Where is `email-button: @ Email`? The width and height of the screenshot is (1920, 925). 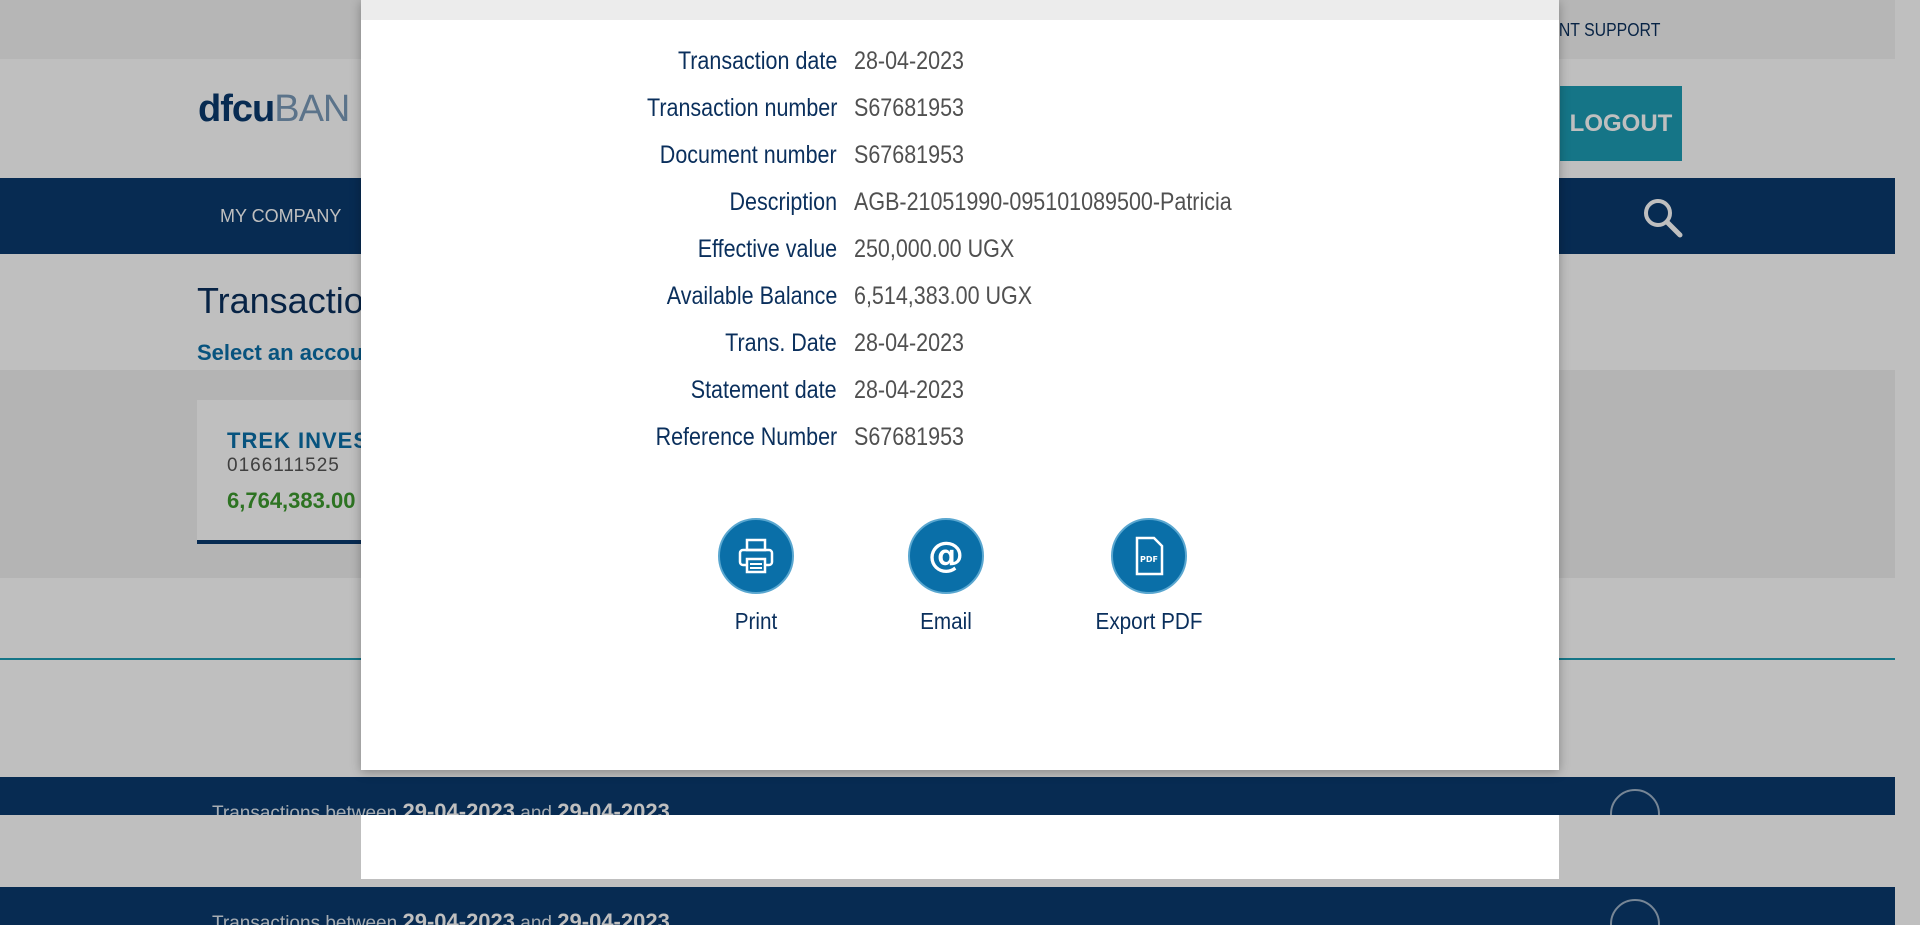 email-button: @ Email is located at coordinates (946, 576).